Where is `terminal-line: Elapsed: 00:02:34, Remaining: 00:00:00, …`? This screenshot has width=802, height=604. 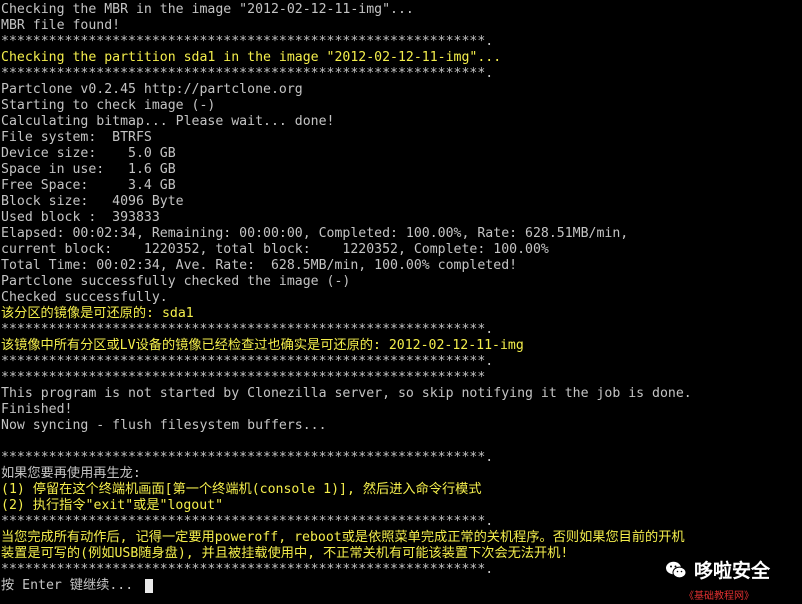 terminal-line: Elapsed: 00:02:34, Remaining: 00:00:00, … is located at coordinates (315, 233).